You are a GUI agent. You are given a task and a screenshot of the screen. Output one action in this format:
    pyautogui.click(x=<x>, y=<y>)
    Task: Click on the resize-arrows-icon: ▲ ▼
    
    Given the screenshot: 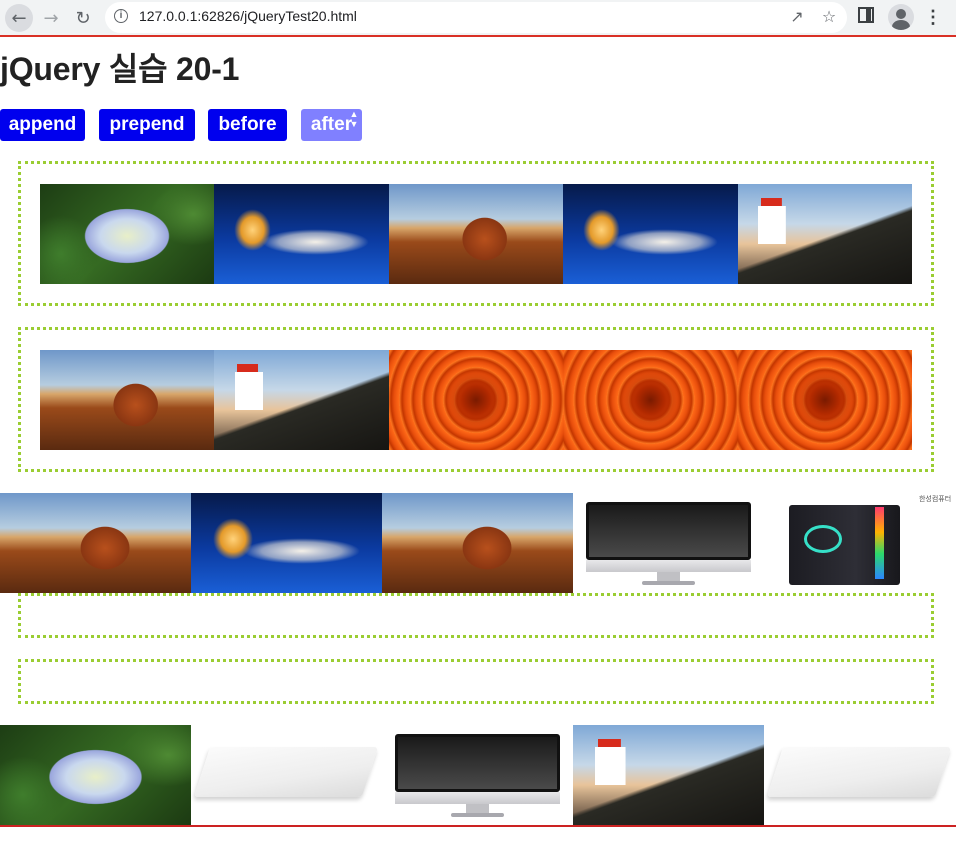 What is the action you would take?
    pyautogui.click(x=354, y=119)
    